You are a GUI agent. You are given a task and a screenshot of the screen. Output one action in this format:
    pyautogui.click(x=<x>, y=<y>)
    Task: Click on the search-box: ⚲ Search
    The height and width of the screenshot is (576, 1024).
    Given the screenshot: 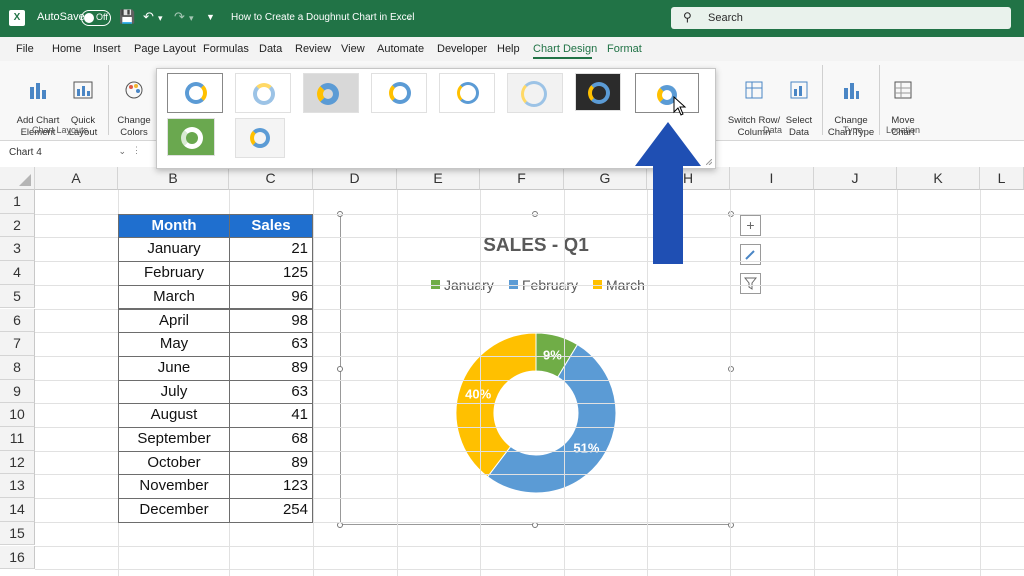 What is the action you would take?
    pyautogui.click(x=841, y=18)
    